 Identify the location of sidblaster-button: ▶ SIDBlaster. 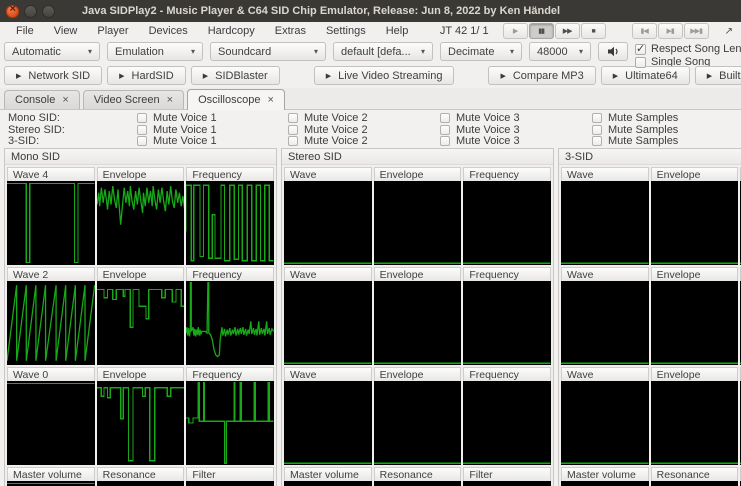
(235, 75).